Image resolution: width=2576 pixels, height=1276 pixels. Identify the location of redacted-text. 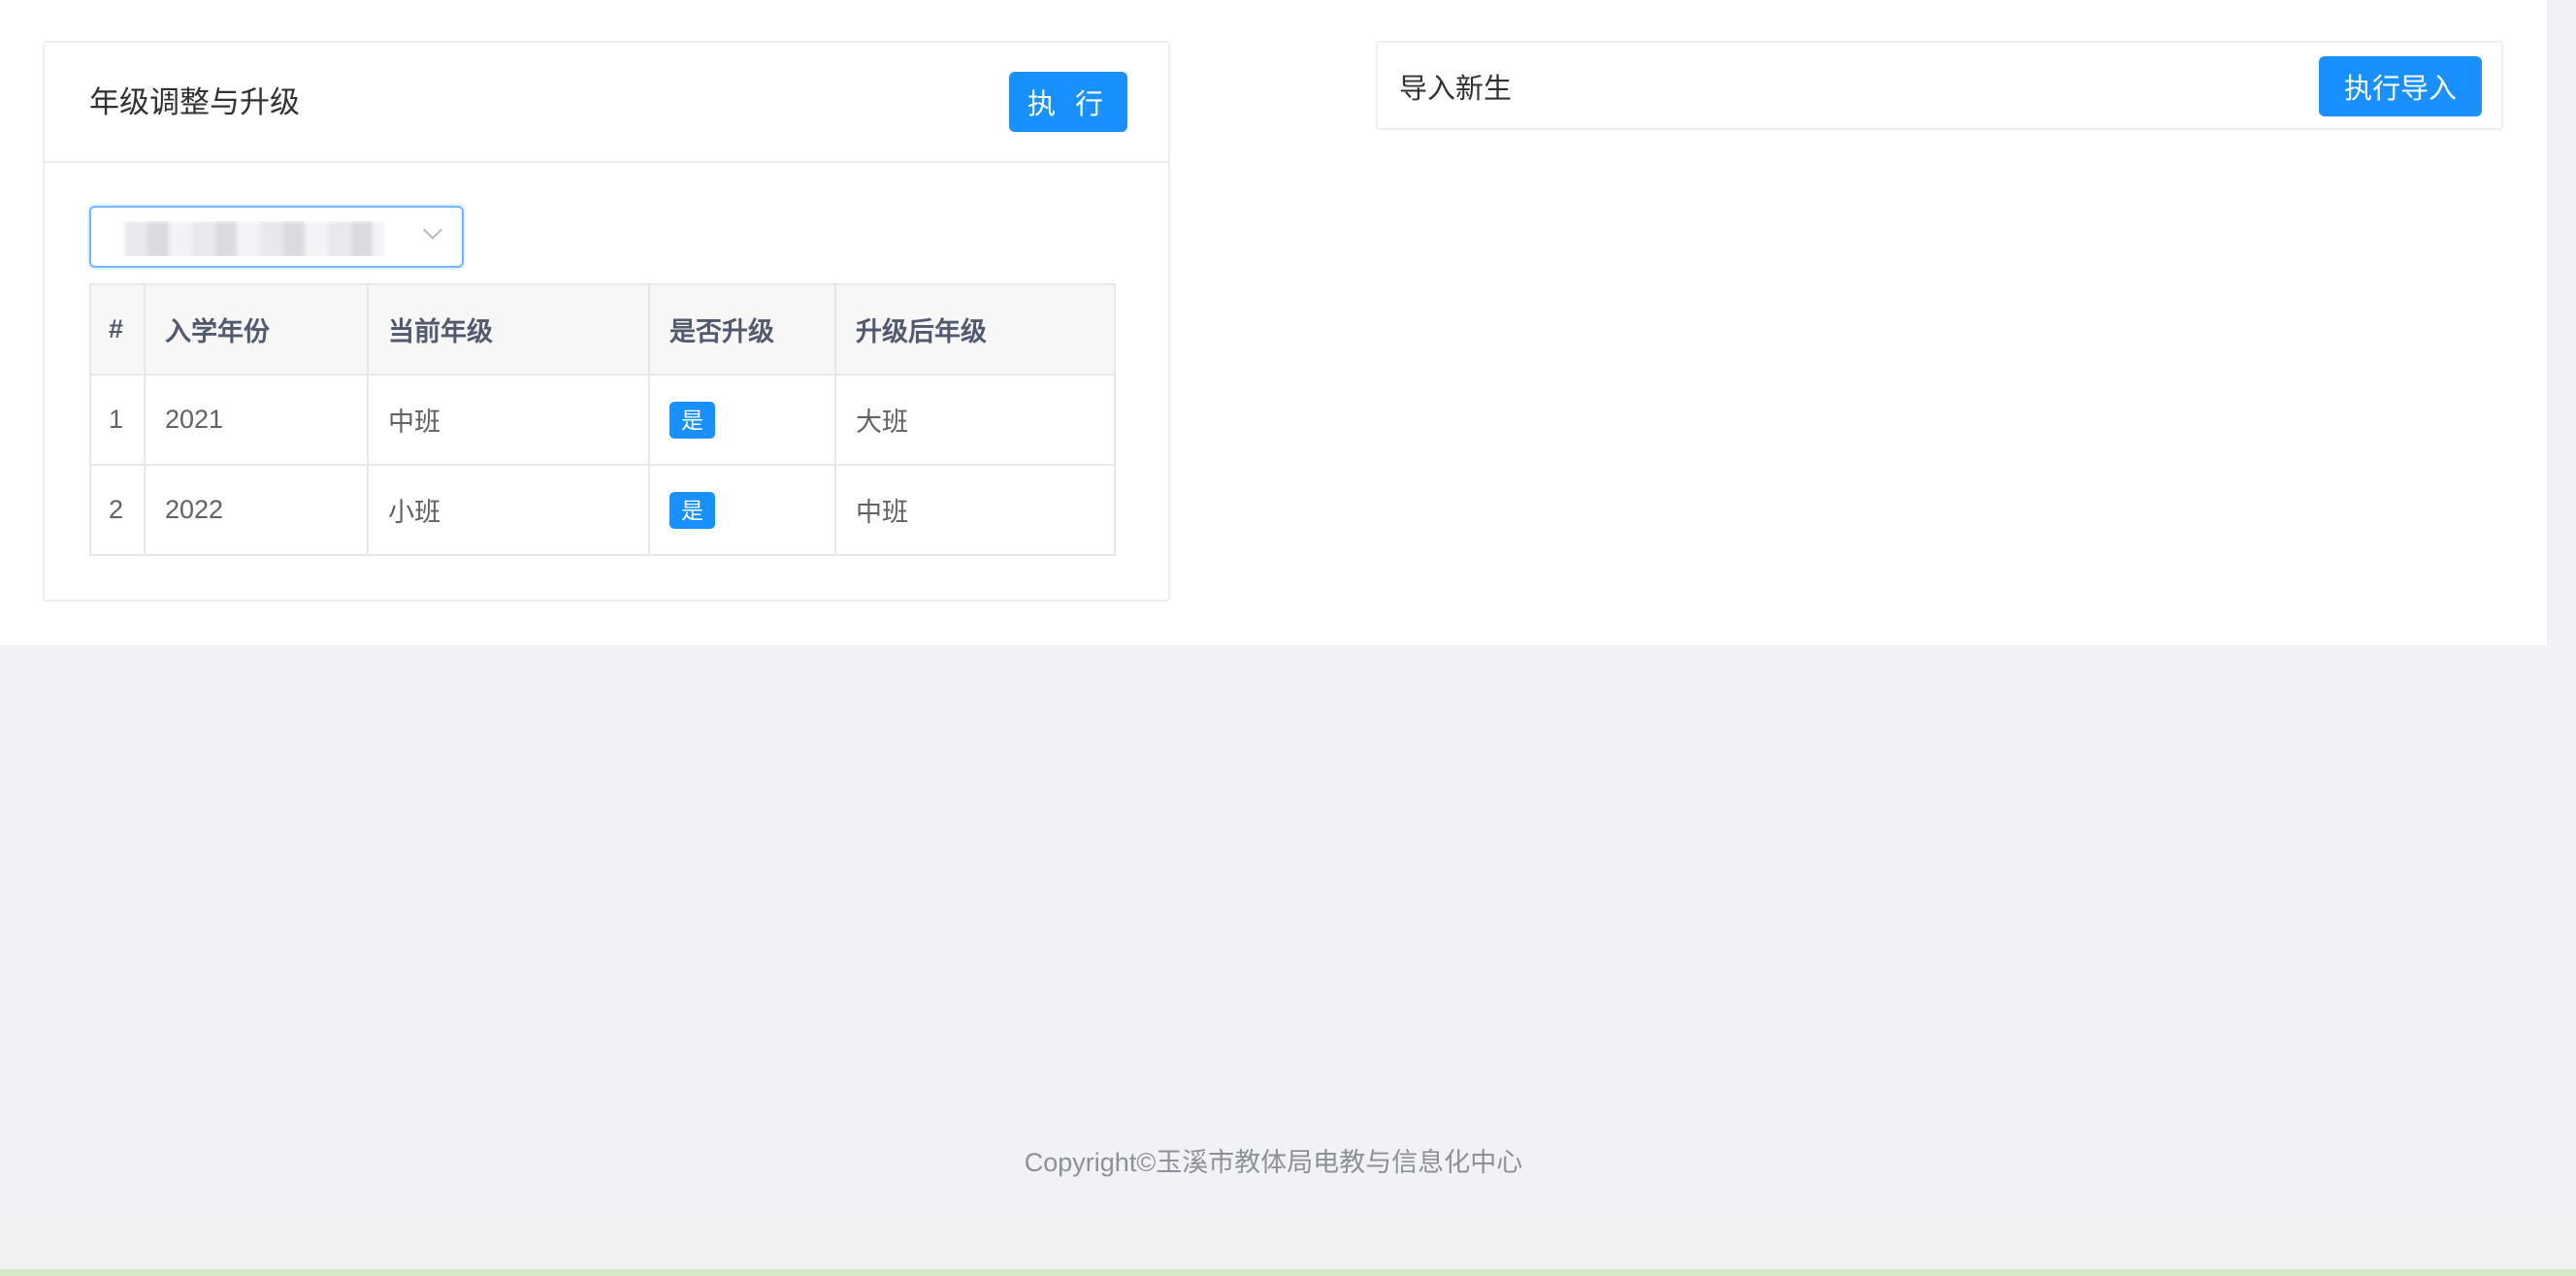
(254, 238).